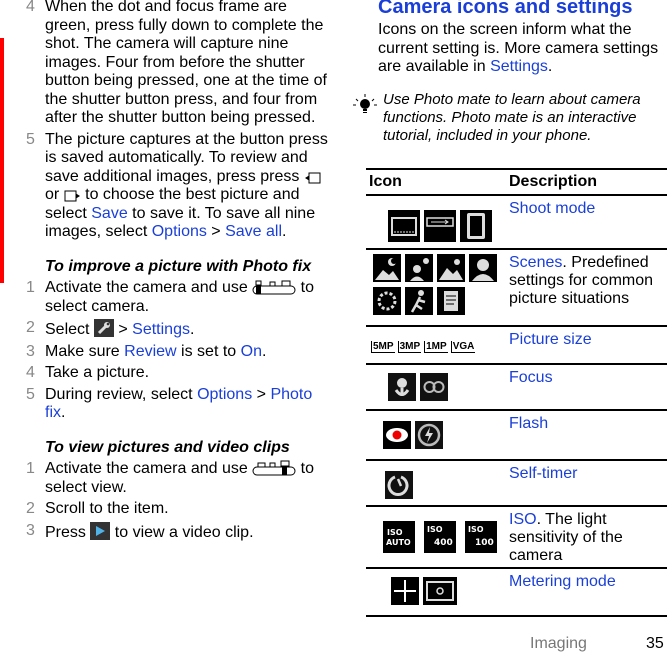 The height and width of the screenshot is (653, 667). Describe the element at coordinates (383, 347) in the screenshot. I see `picture-size-5mp-icon: 5MP` at that location.